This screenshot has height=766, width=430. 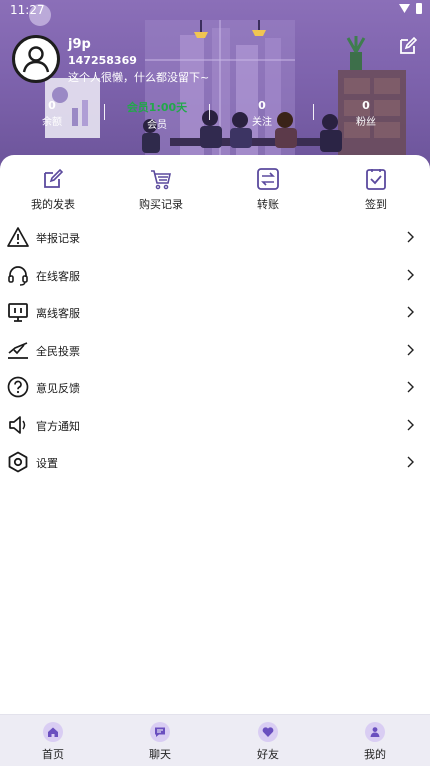 What do you see at coordinates (27, 10) in the screenshot?
I see `status-time: 11:27` at bounding box center [27, 10].